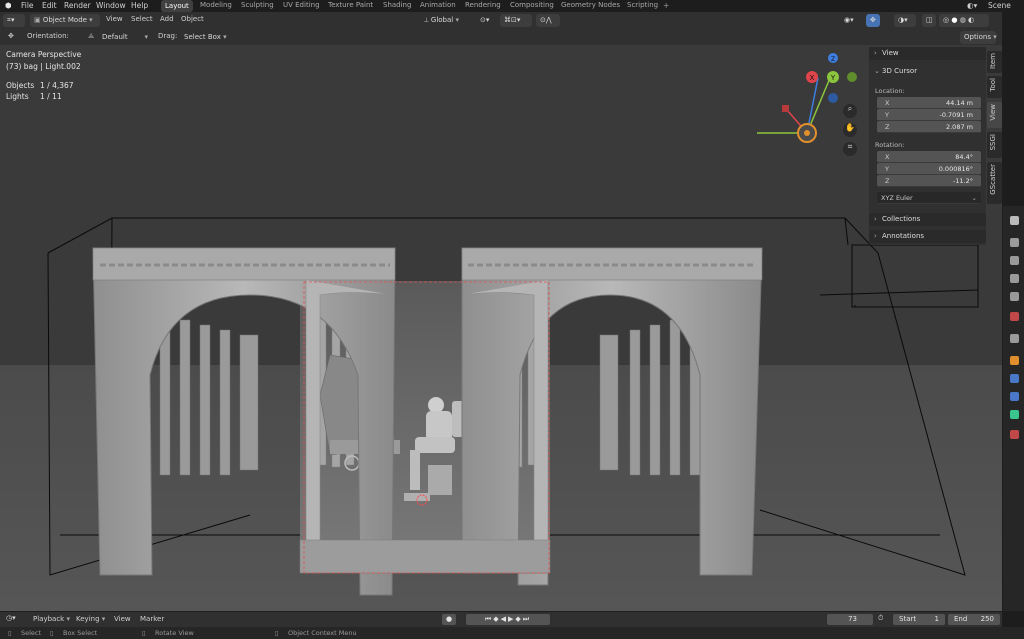 The height and width of the screenshot is (639, 1024). What do you see at coordinates (994, 87) in the screenshot?
I see `tab-tool: Tool` at bounding box center [994, 87].